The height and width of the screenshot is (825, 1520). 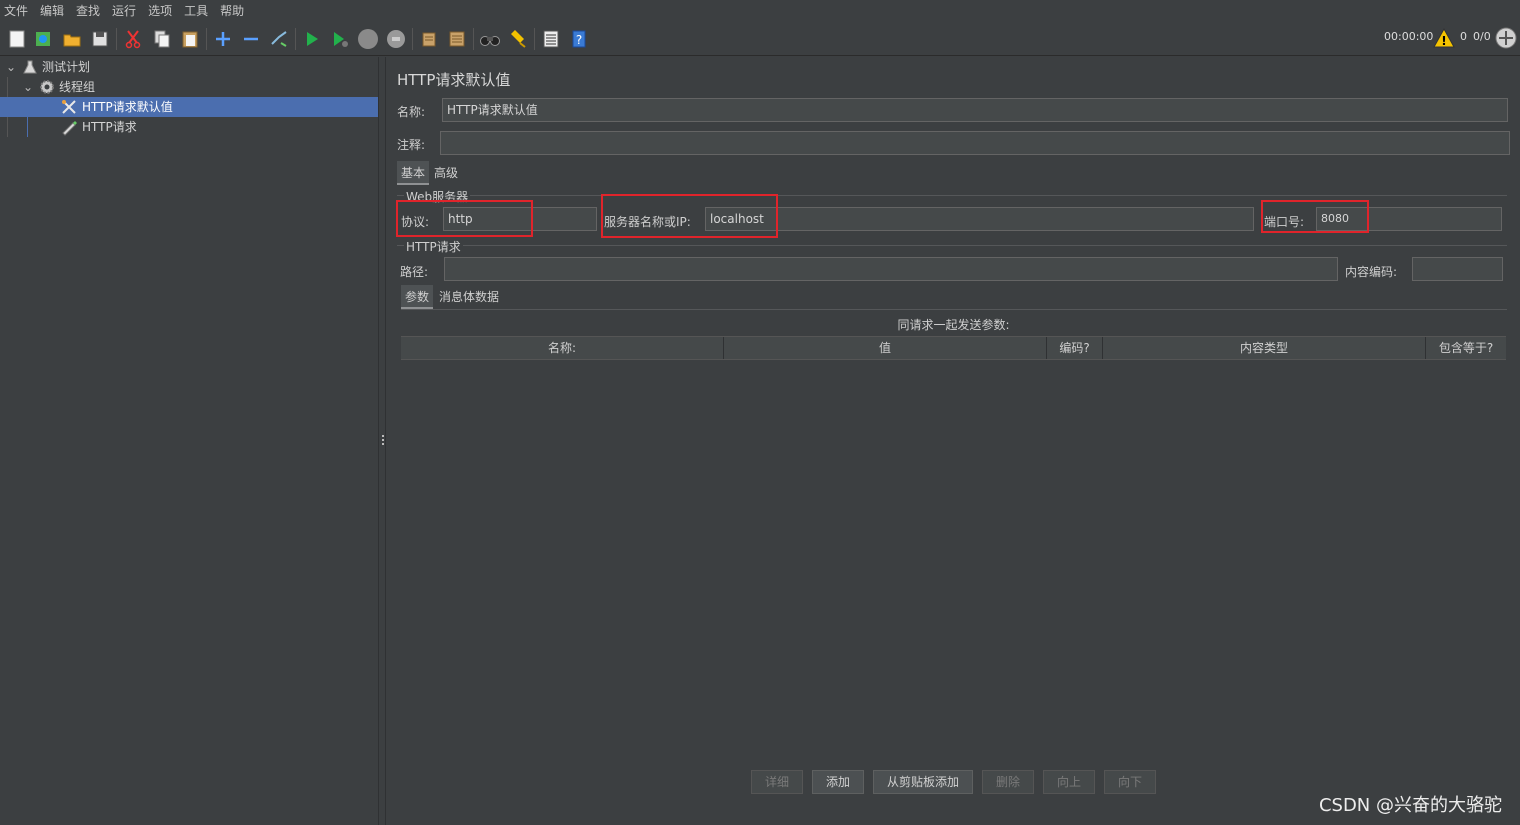 What do you see at coordinates (77, 87) in the screenshot?
I see `tree-item-label: 线程组` at bounding box center [77, 87].